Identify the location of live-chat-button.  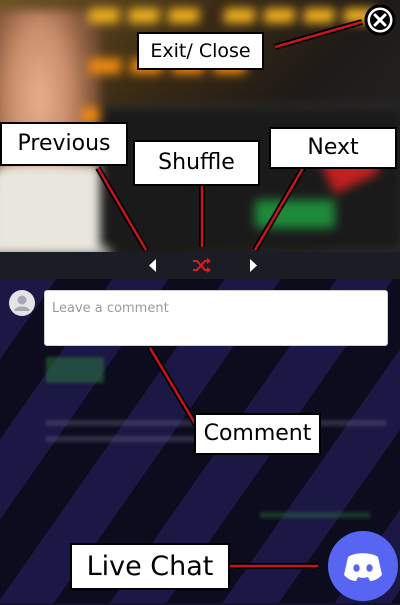
(363, 566).